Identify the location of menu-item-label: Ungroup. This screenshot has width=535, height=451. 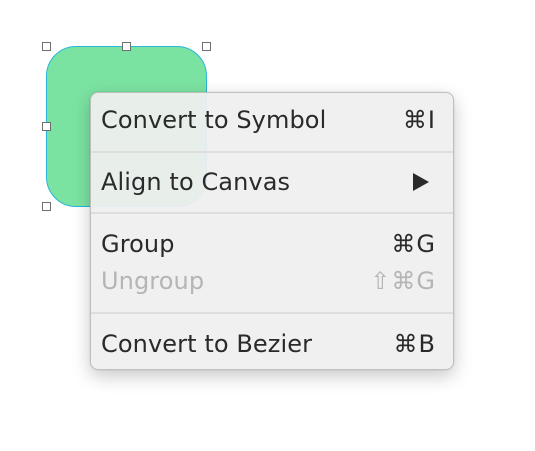
(153, 281).